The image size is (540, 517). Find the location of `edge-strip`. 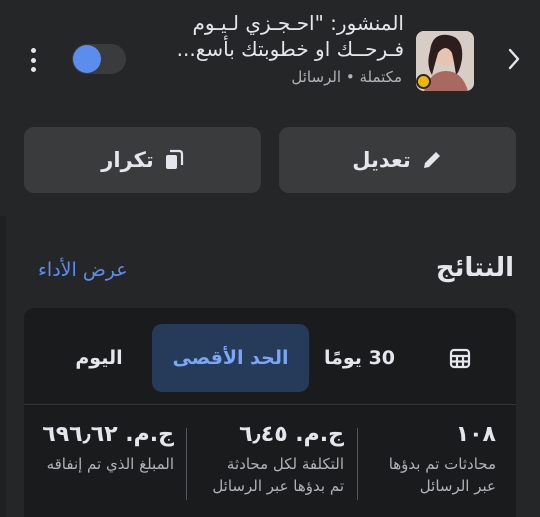

edge-strip is located at coordinates (3, 366).